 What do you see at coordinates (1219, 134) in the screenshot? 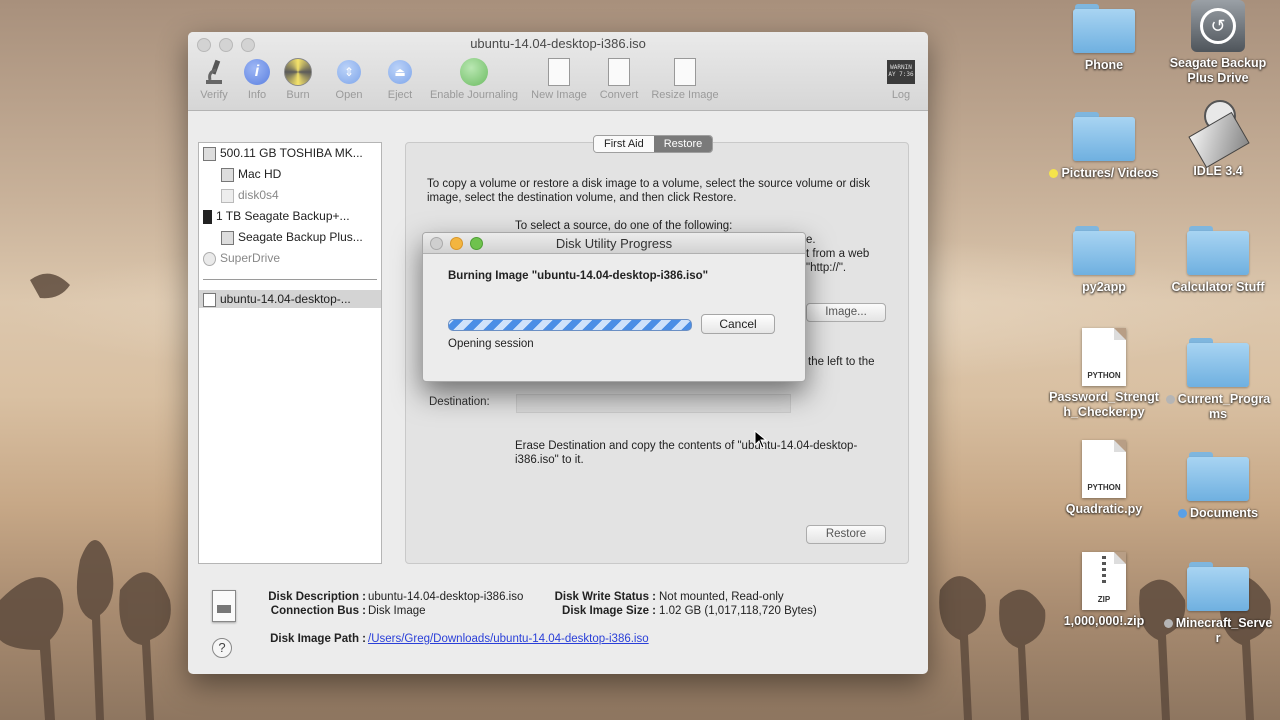
I see `idle-app-icon` at bounding box center [1219, 134].